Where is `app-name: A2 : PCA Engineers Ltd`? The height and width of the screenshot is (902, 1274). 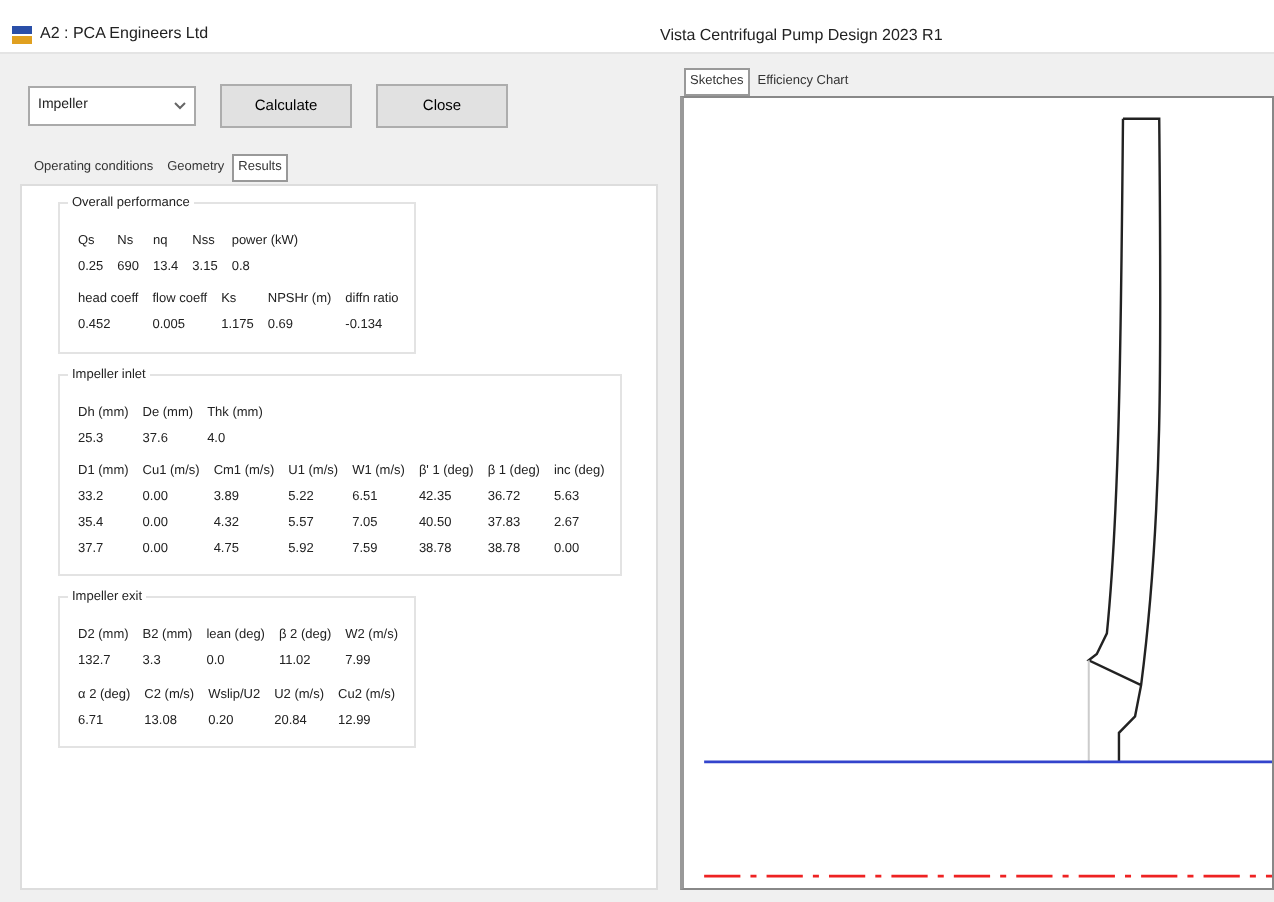
app-name: A2 : PCA Engineers Ltd is located at coordinates (124, 34).